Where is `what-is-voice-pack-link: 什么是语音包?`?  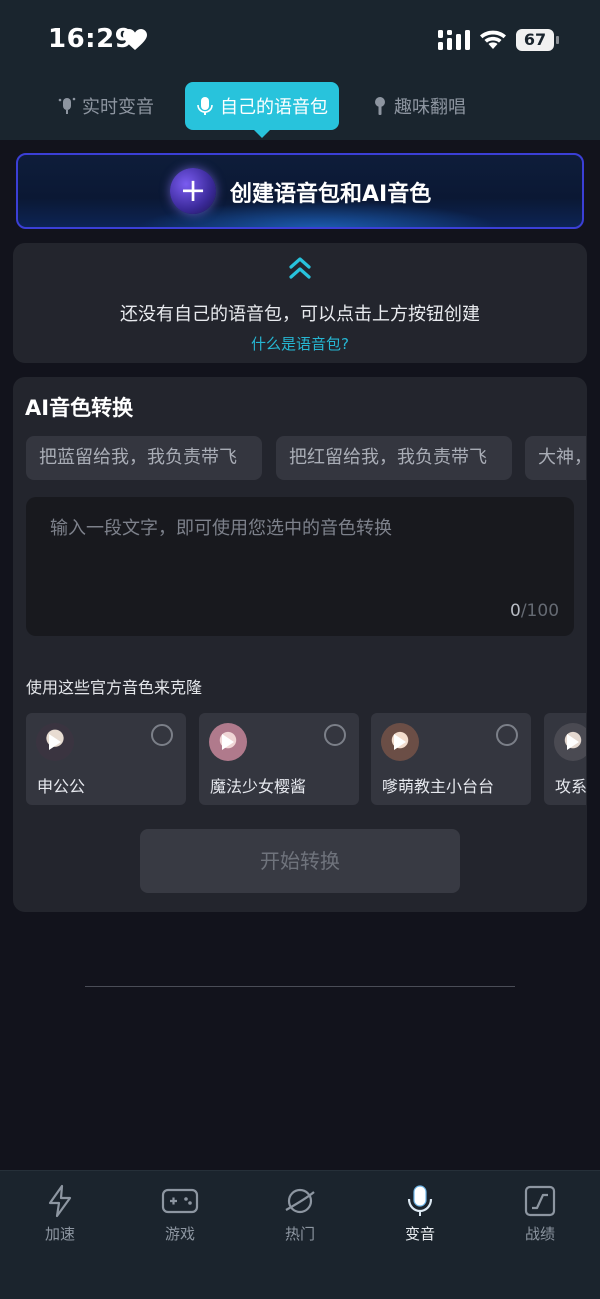 what-is-voice-pack-link: 什么是语音包? is located at coordinates (300, 343).